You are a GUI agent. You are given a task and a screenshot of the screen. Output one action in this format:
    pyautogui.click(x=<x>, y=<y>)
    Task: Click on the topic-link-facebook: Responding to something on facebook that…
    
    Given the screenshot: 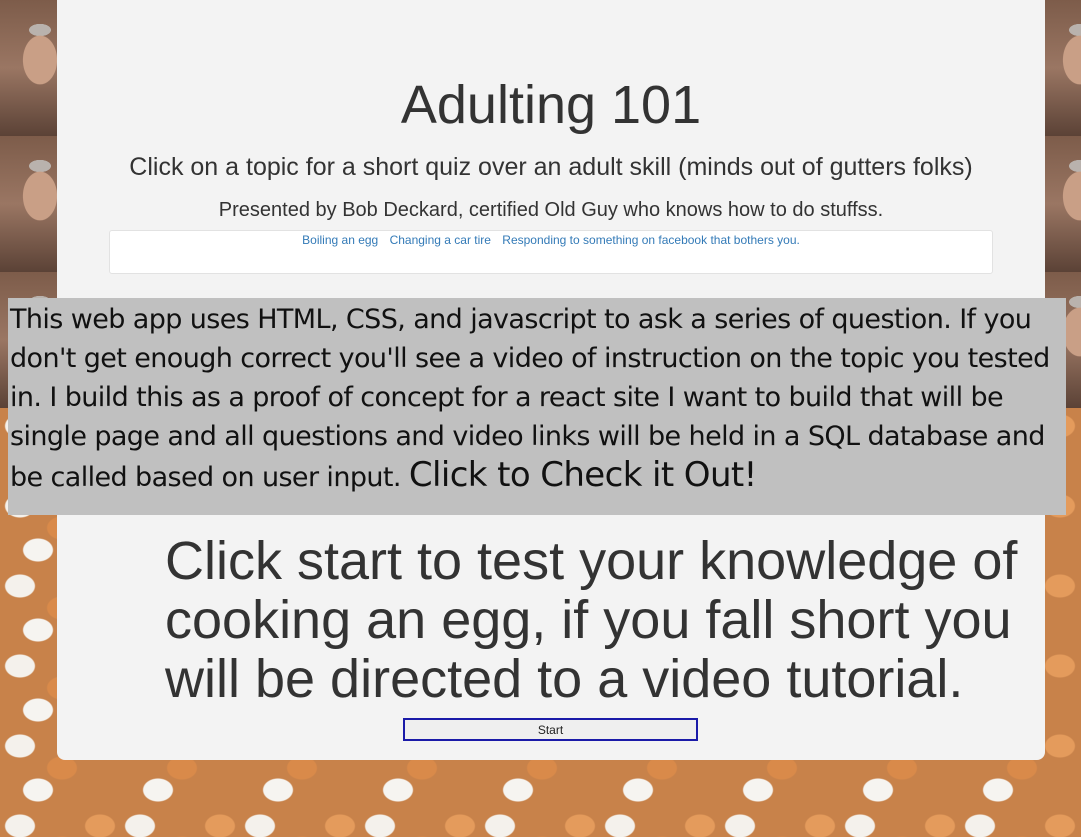 What is the action you would take?
    pyautogui.click(x=651, y=240)
    